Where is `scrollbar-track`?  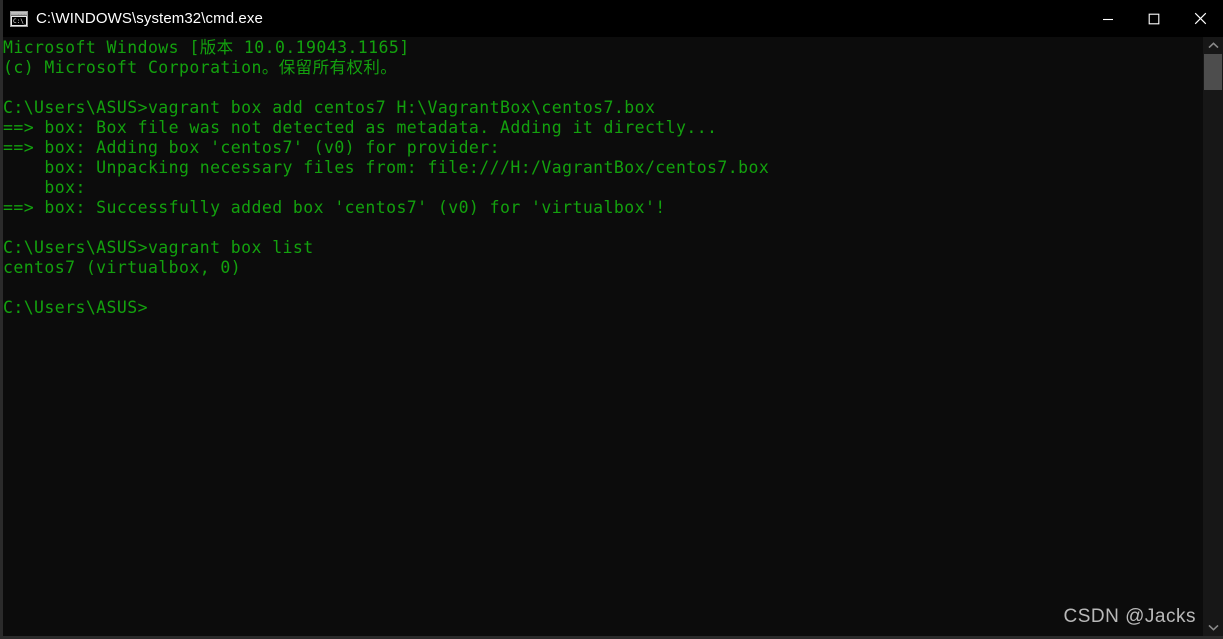 scrollbar-track is located at coordinates (1213, 336).